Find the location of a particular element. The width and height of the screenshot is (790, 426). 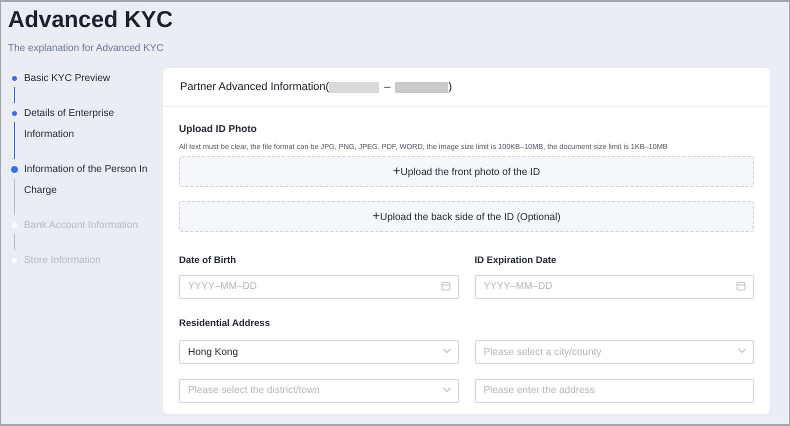

step-label: Details of Enterprise Information is located at coordinates (90, 131).